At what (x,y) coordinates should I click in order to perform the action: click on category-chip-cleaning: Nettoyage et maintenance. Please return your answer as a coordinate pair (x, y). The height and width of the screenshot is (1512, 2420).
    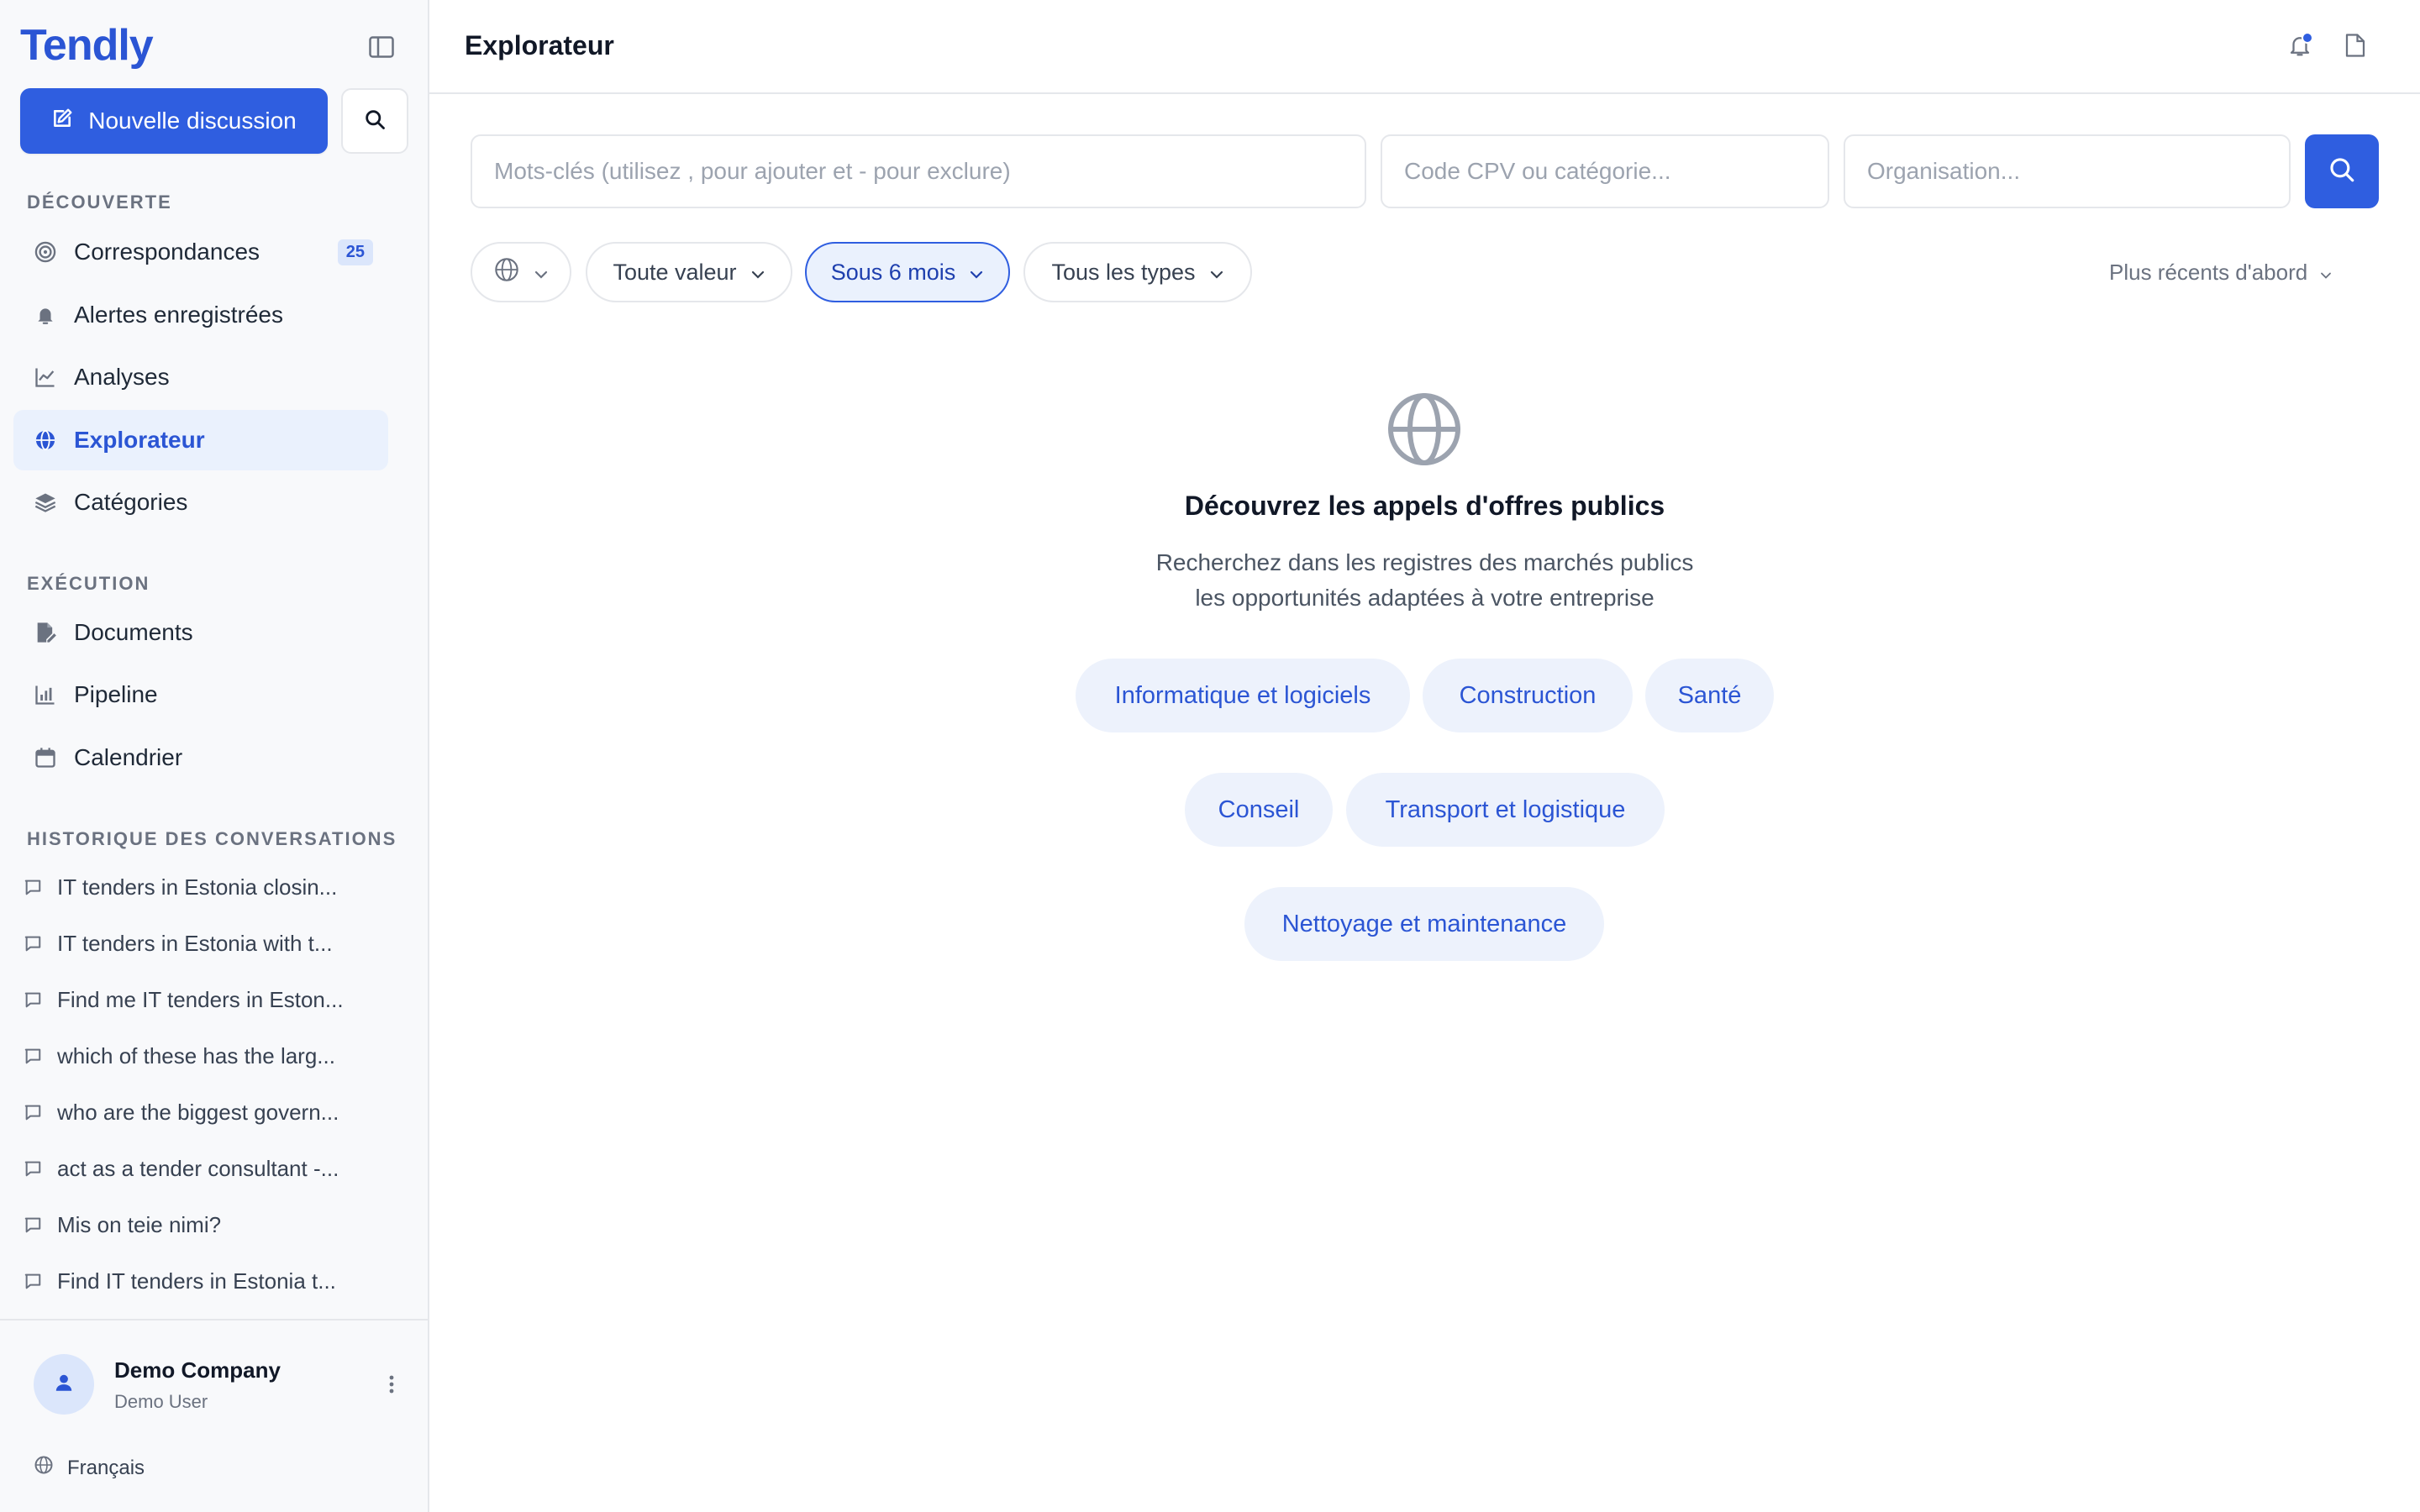
    Looking at the image, I should click on (1424, 924).